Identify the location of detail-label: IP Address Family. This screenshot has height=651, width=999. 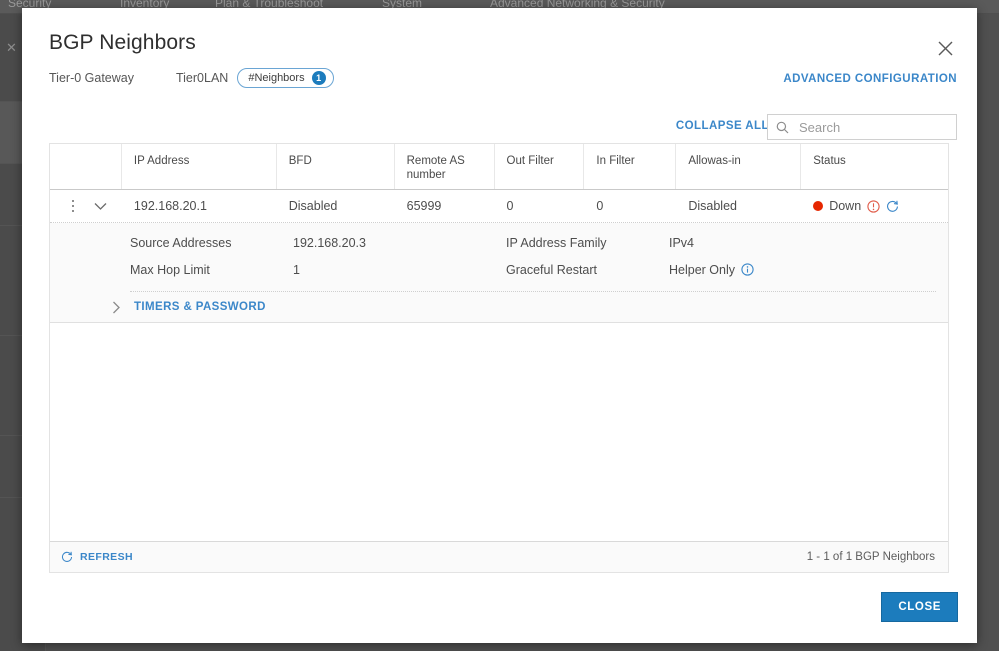
(556, 242).